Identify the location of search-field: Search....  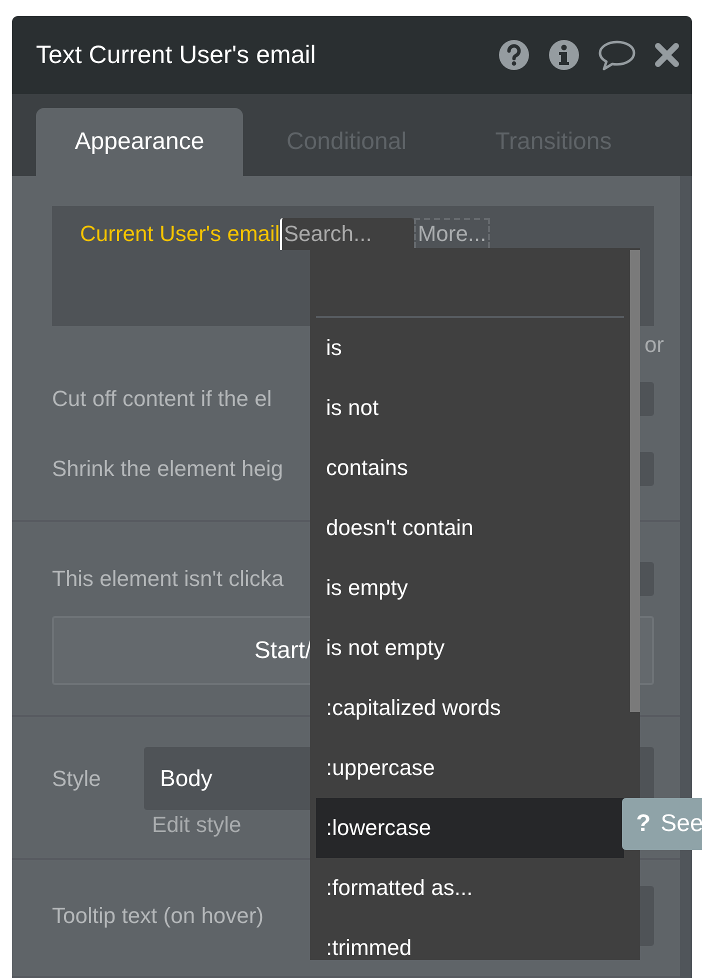
(347, 234).